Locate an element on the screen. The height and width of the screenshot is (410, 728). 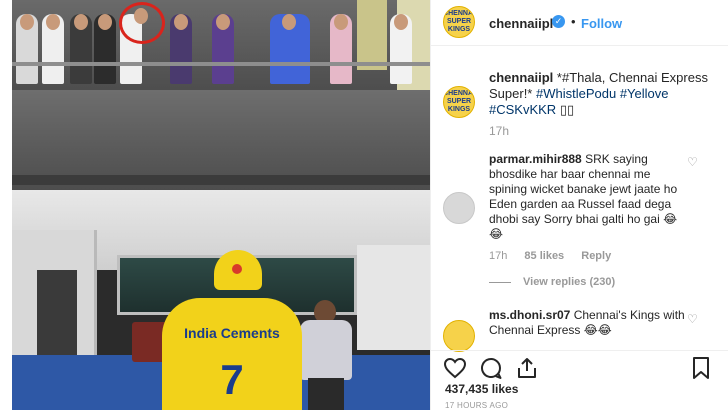
comment-likes: 85 likes is located at coordinates (544, 256).